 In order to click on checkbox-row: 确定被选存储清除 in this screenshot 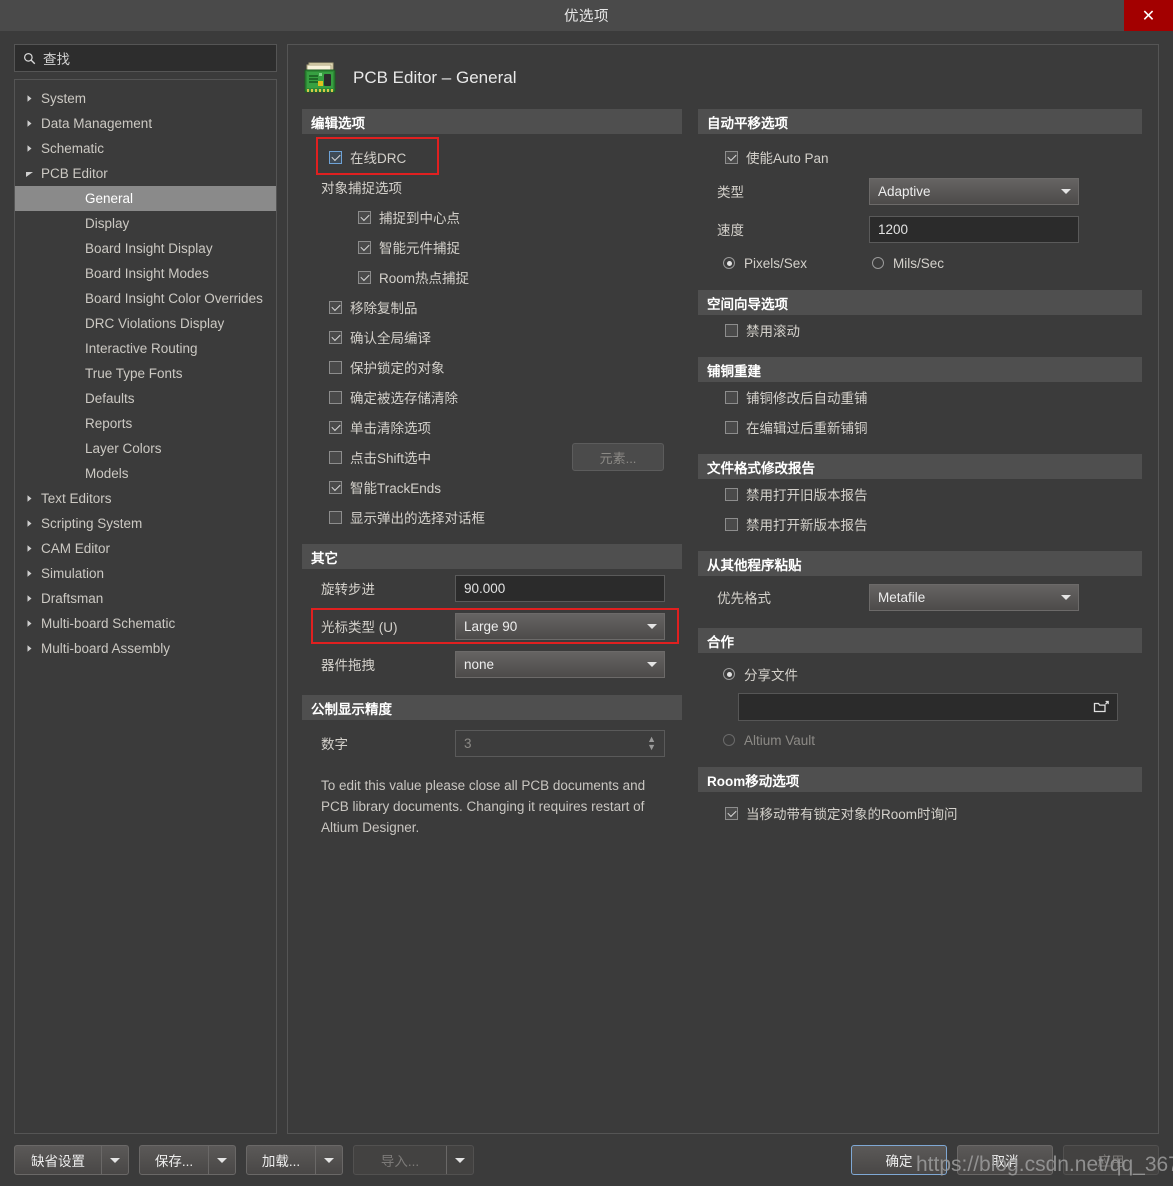, I will do `click(492, 397)`.